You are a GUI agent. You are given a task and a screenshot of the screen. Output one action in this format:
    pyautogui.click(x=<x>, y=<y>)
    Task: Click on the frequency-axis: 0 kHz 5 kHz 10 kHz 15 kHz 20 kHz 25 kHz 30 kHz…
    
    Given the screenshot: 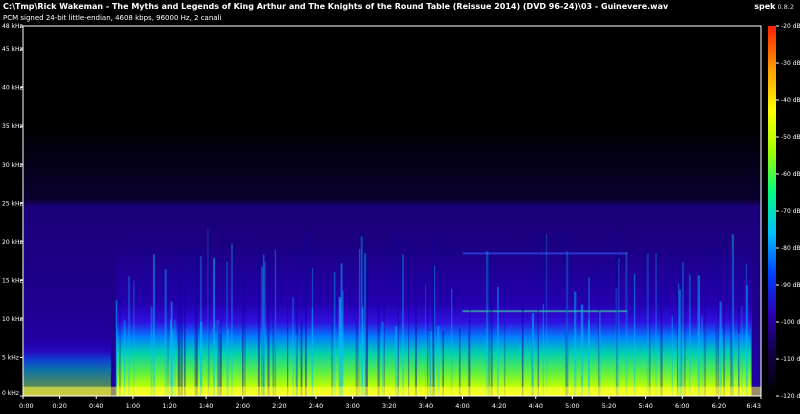 What is the action you would take?
    pyautogui.click(x=12, y=210)
    